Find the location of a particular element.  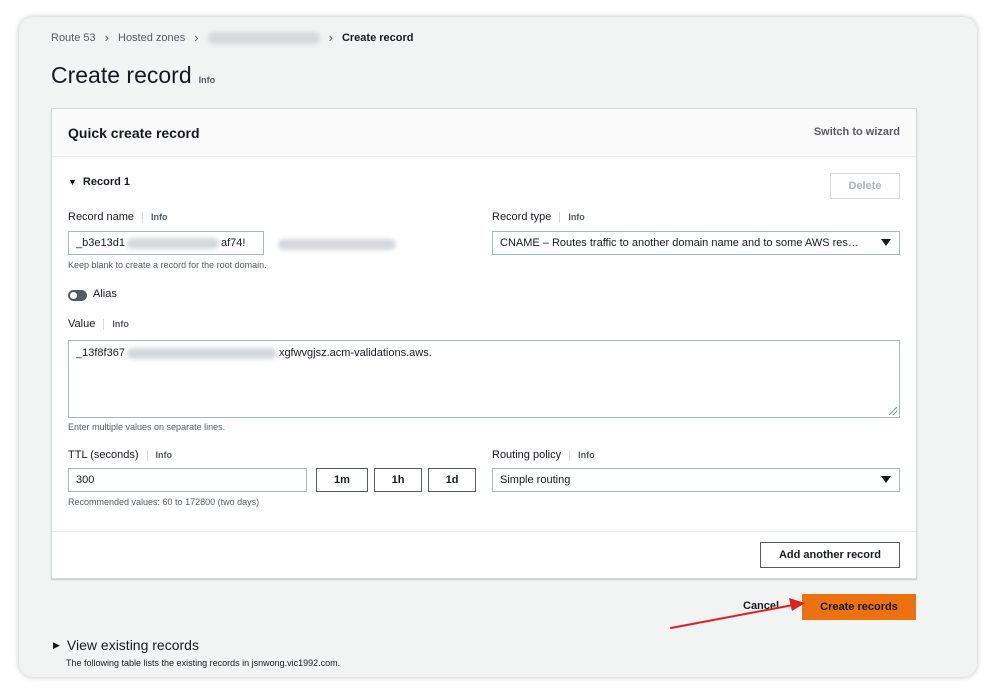

caret-right-icon: ▶ is located at coordinates (56, 644).